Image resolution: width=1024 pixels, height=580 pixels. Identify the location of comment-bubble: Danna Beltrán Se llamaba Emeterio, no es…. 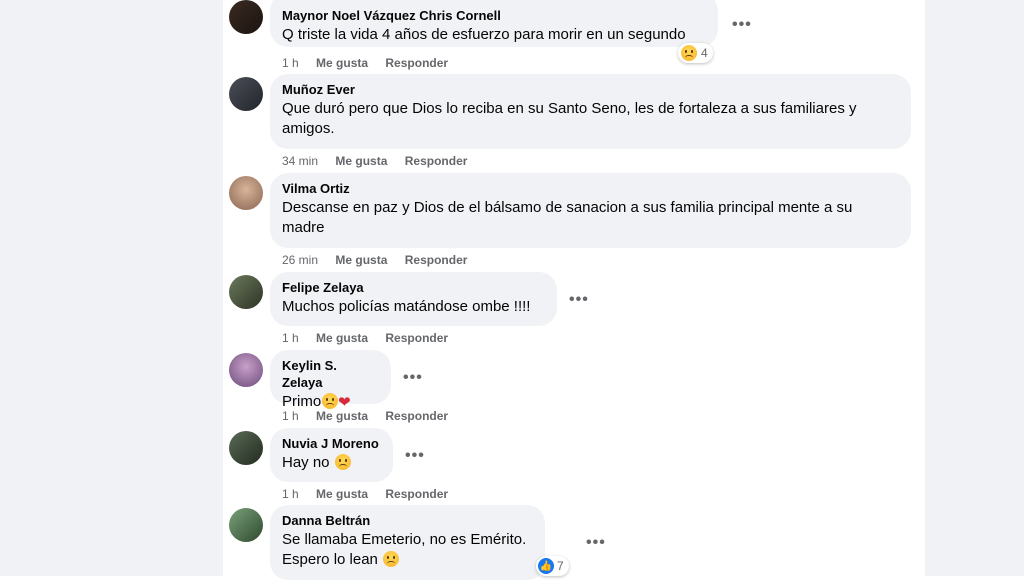
(407, 542).